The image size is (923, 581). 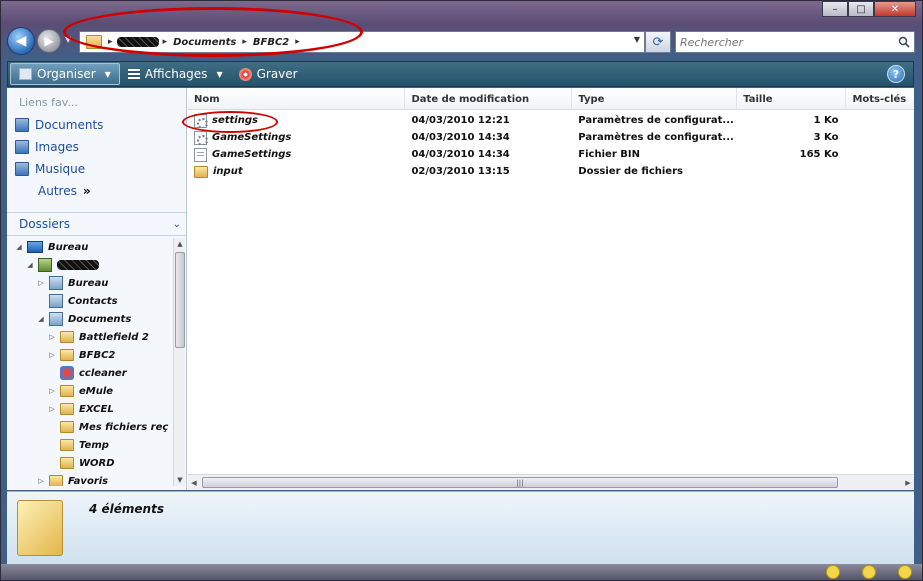 I want to click on favorite-link-label: Documents, so click(x=69, y=125).